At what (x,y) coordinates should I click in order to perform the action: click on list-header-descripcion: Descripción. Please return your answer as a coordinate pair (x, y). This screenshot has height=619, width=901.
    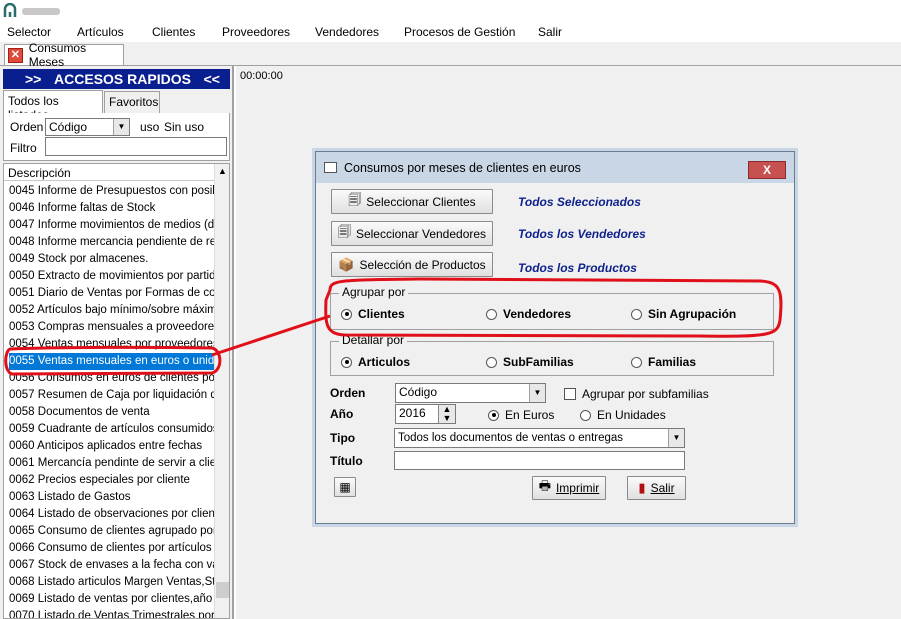
    Looking at the image, I should click on (109, 172).